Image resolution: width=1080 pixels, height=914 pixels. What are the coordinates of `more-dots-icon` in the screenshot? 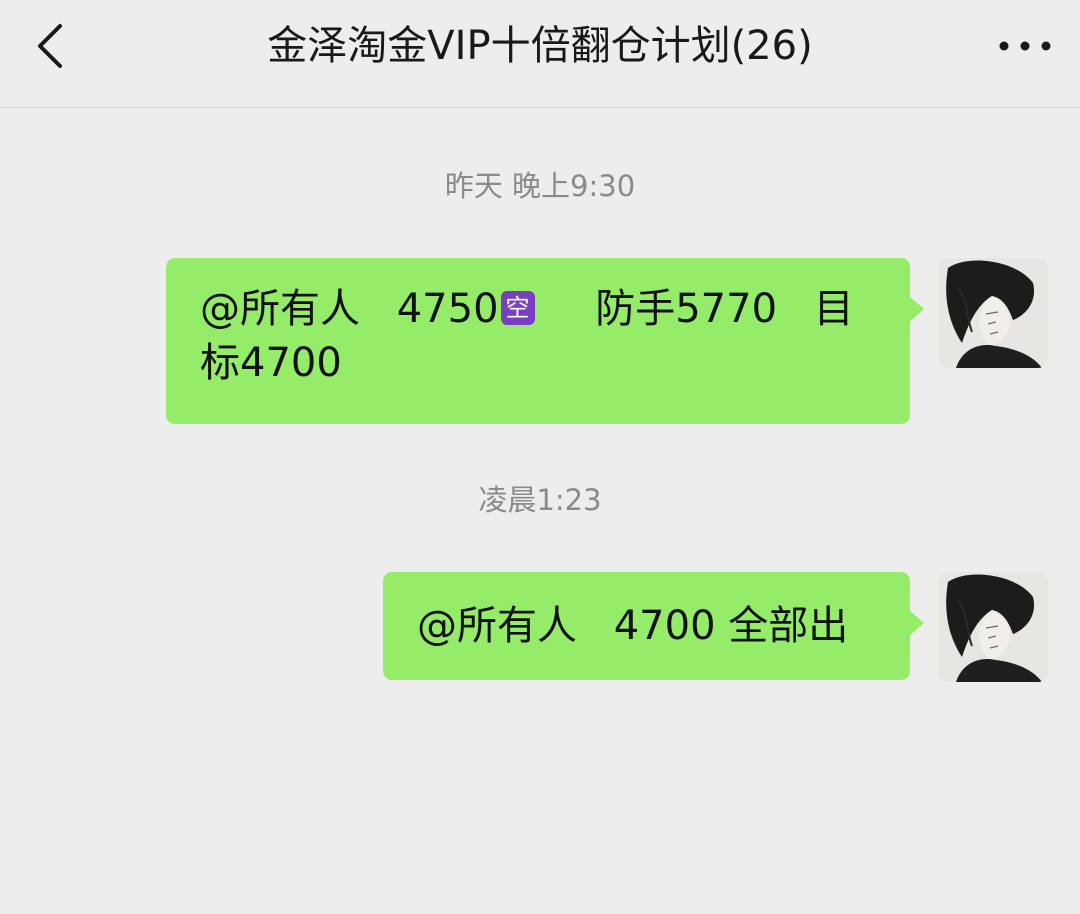 It's located at (1025, 46).